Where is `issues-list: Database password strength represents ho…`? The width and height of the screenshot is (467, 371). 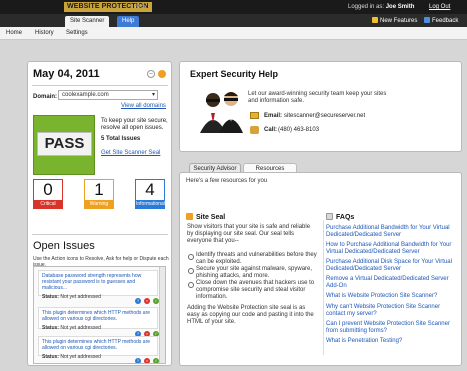
issues-list: Database password strength represents ho… is located at coordinates (99, 315).